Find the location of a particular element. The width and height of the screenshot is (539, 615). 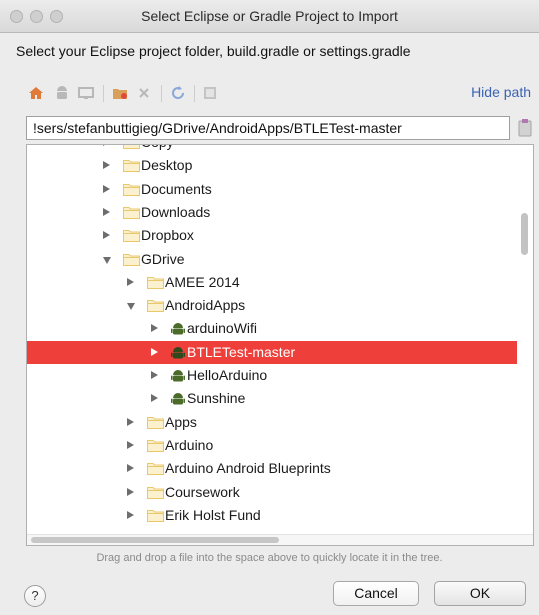

tree-row-label: Arduino Android Blueprints is located at coordinates (248, 468).